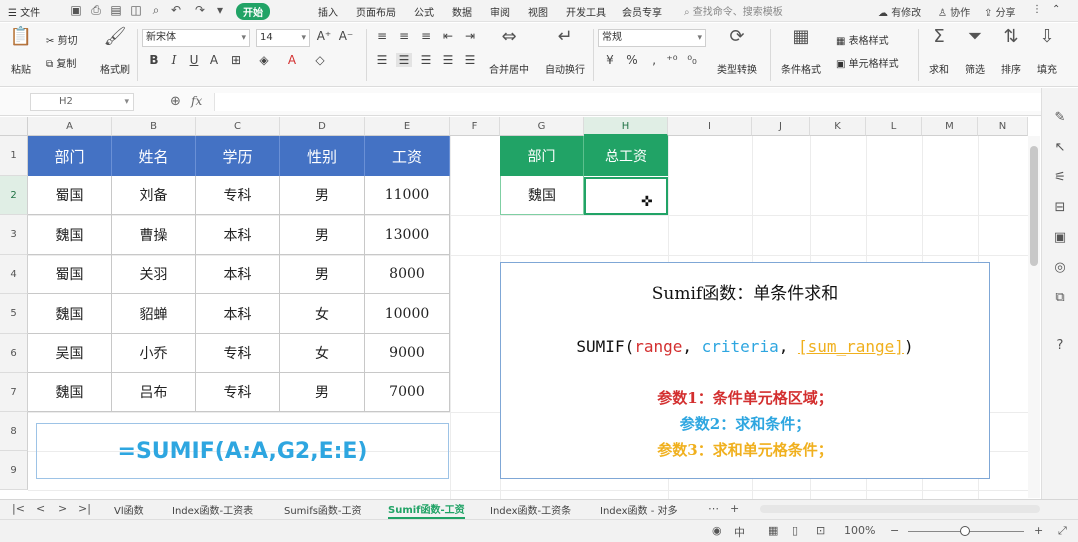  What do you see at coordinates (407, 156) in the screenshot?
I see `table-header-salary: 工资` at bounding box center [407, 156].